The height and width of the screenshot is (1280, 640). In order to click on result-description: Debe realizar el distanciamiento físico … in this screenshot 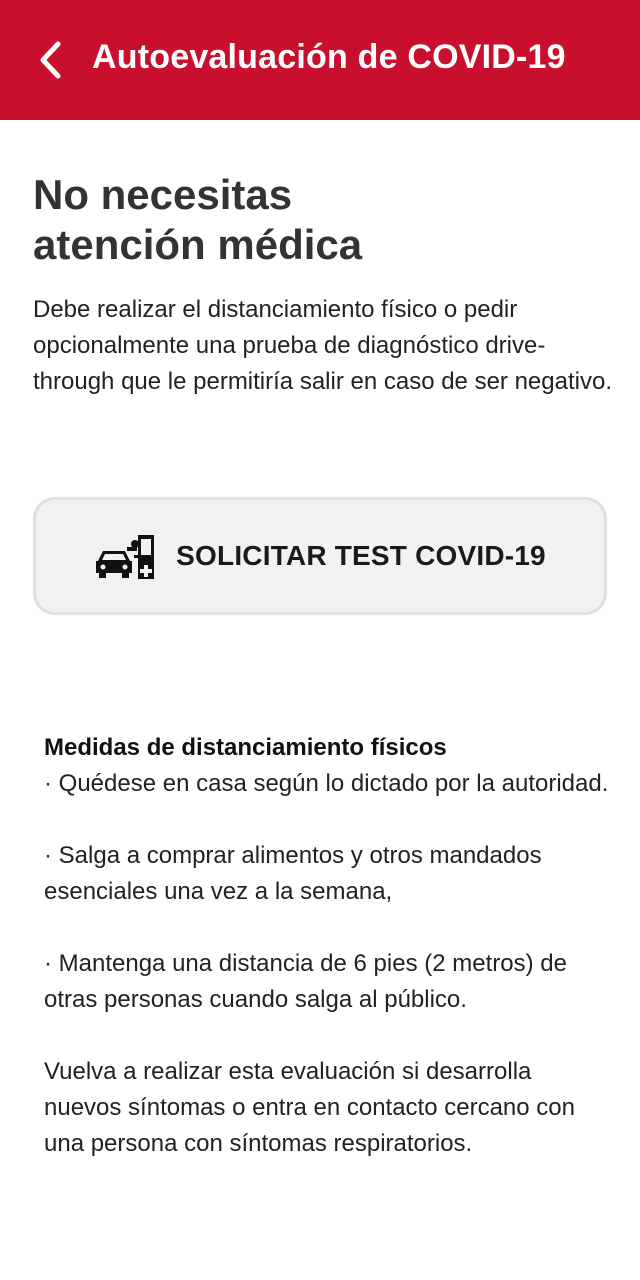, I will do `click(322, 345)`.